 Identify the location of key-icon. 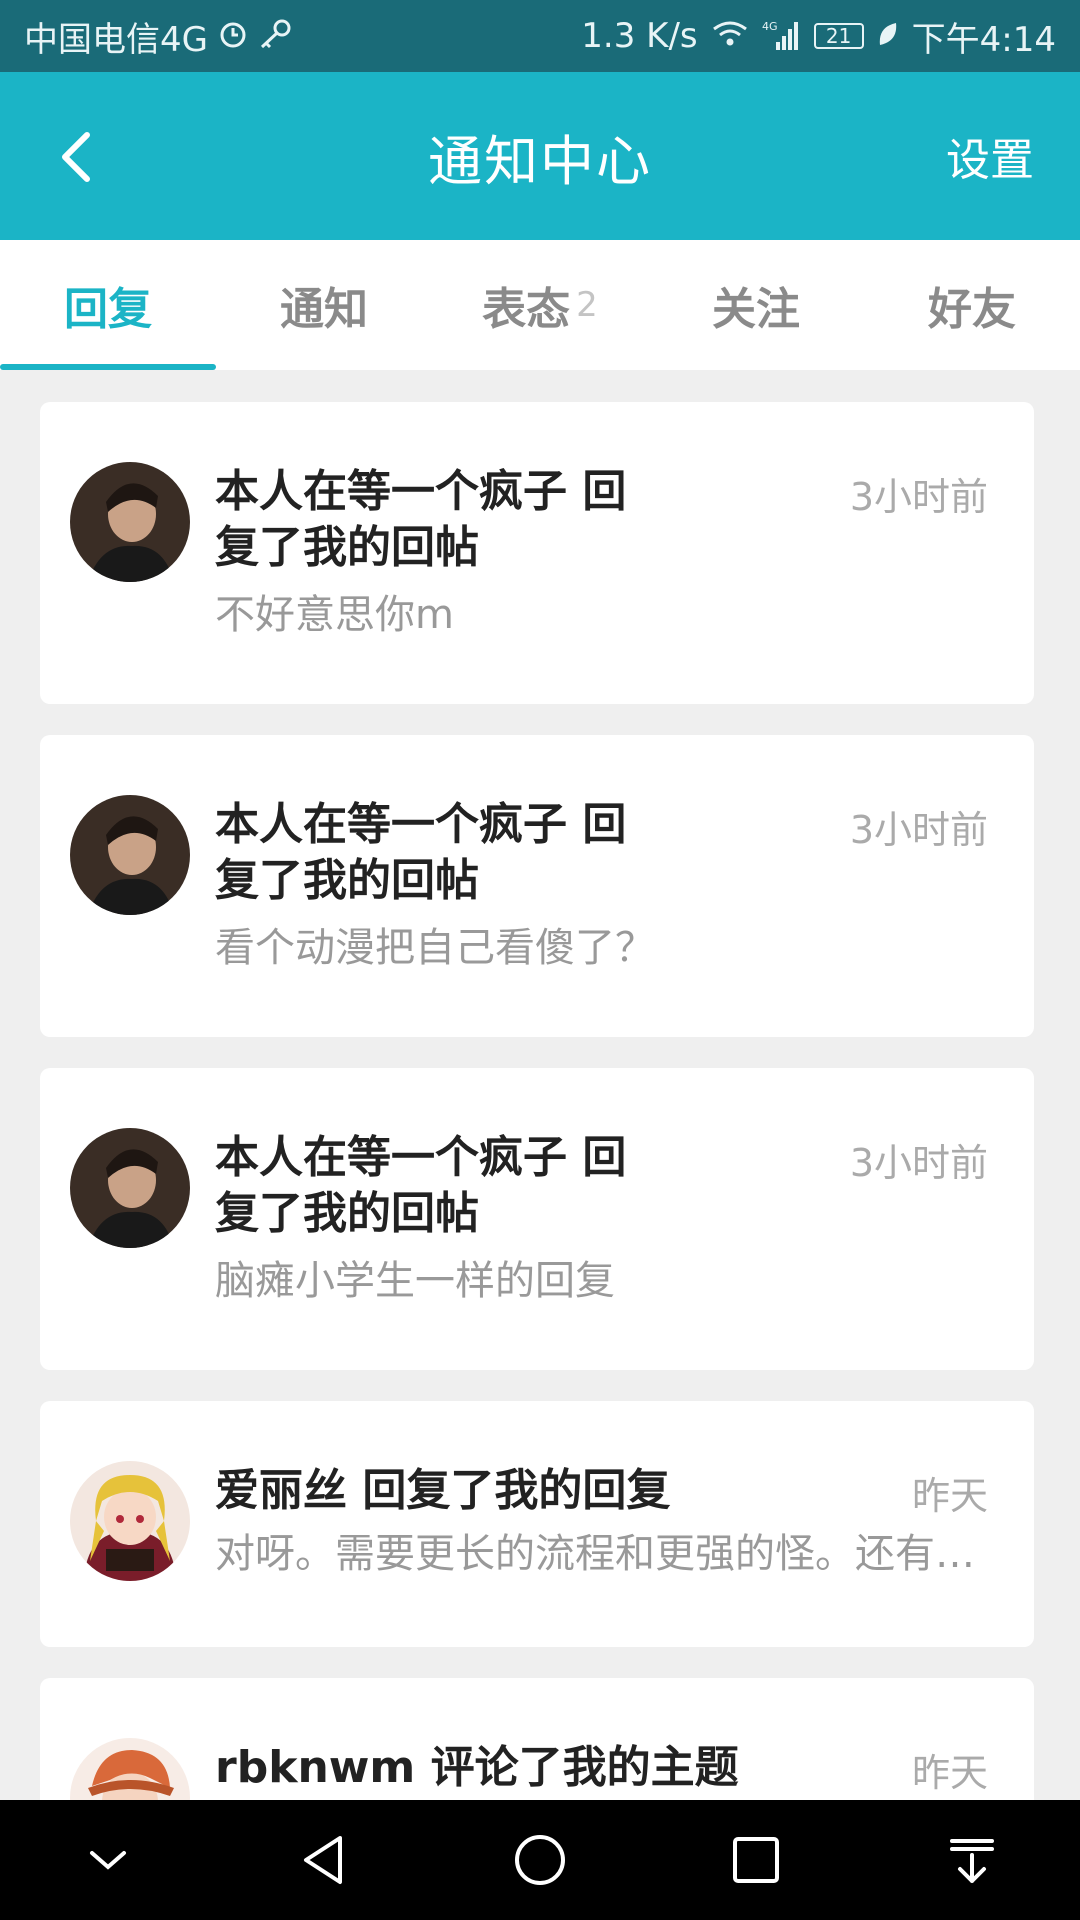
(275, 36).